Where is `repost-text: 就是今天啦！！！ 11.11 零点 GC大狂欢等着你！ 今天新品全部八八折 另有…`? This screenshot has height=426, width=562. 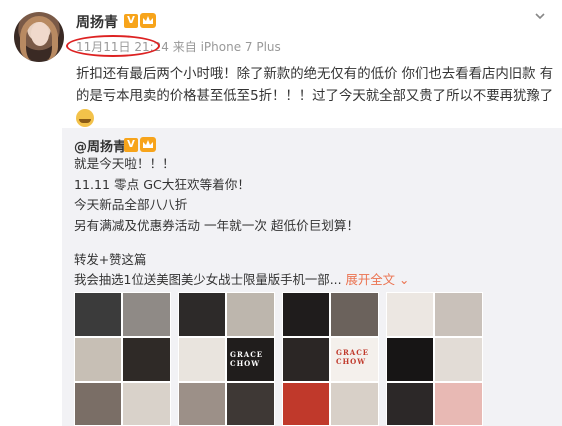 repost-text: 就是今天啦！！！ 11.11 零点 GC大狂欢等着你！ 今天新品全部八八折 另有… is located at coordinates (216, 195).